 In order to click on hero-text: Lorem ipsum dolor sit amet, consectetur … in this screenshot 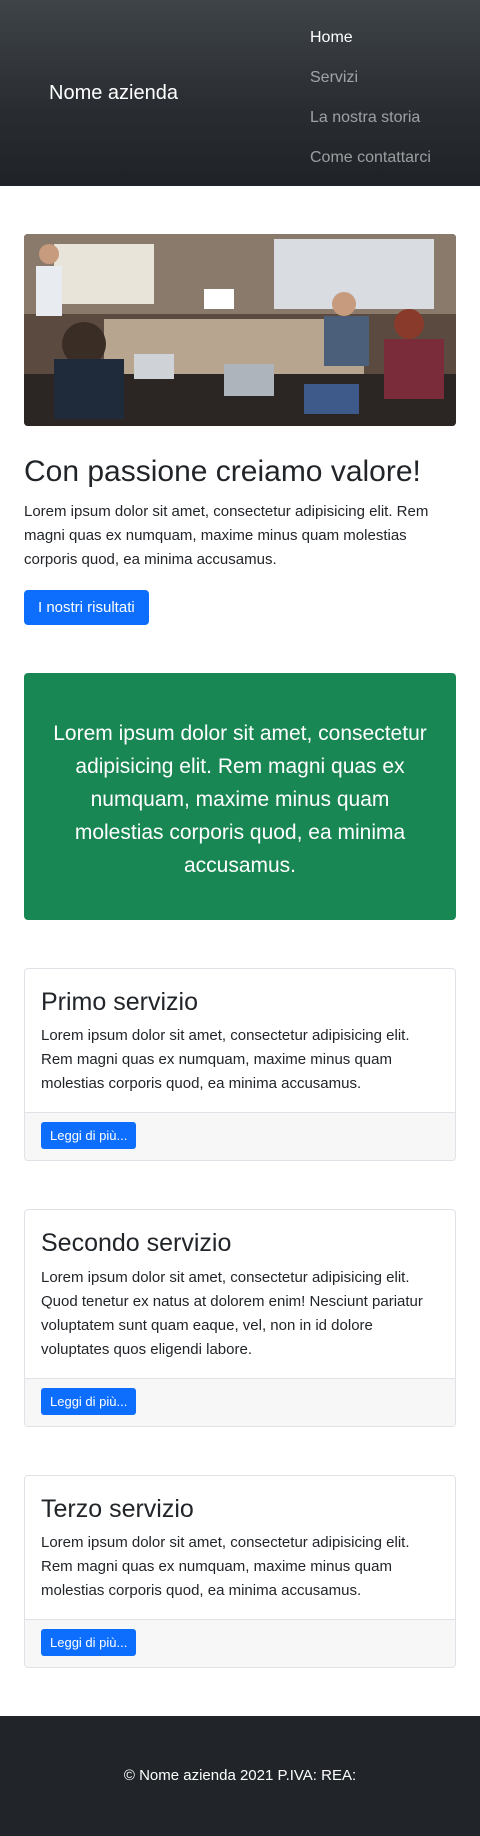, I will do `click(226, 535)`.